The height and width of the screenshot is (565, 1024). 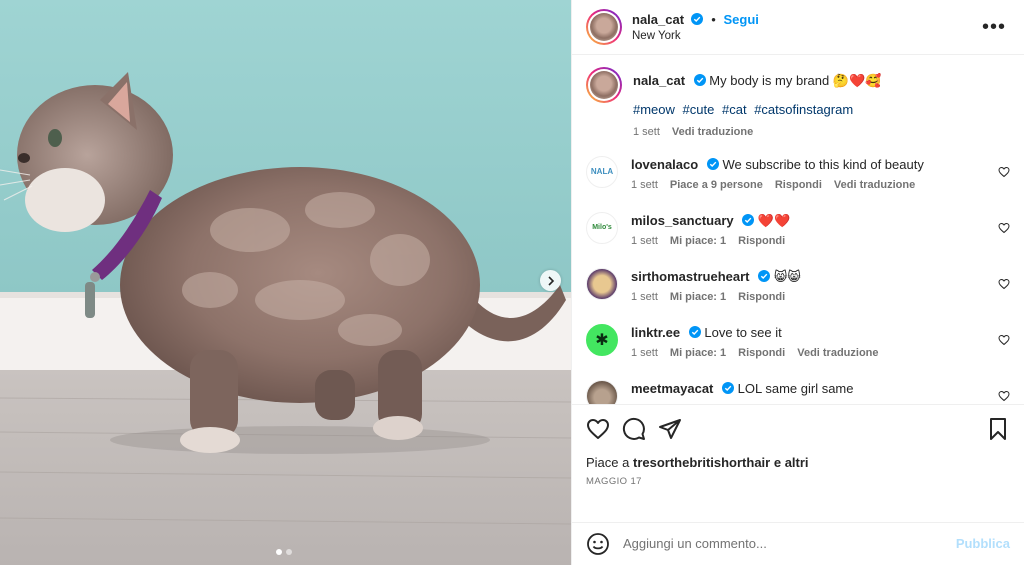 I want to click on add-comment-bar: Pubblica, so click(x=798, y=543).